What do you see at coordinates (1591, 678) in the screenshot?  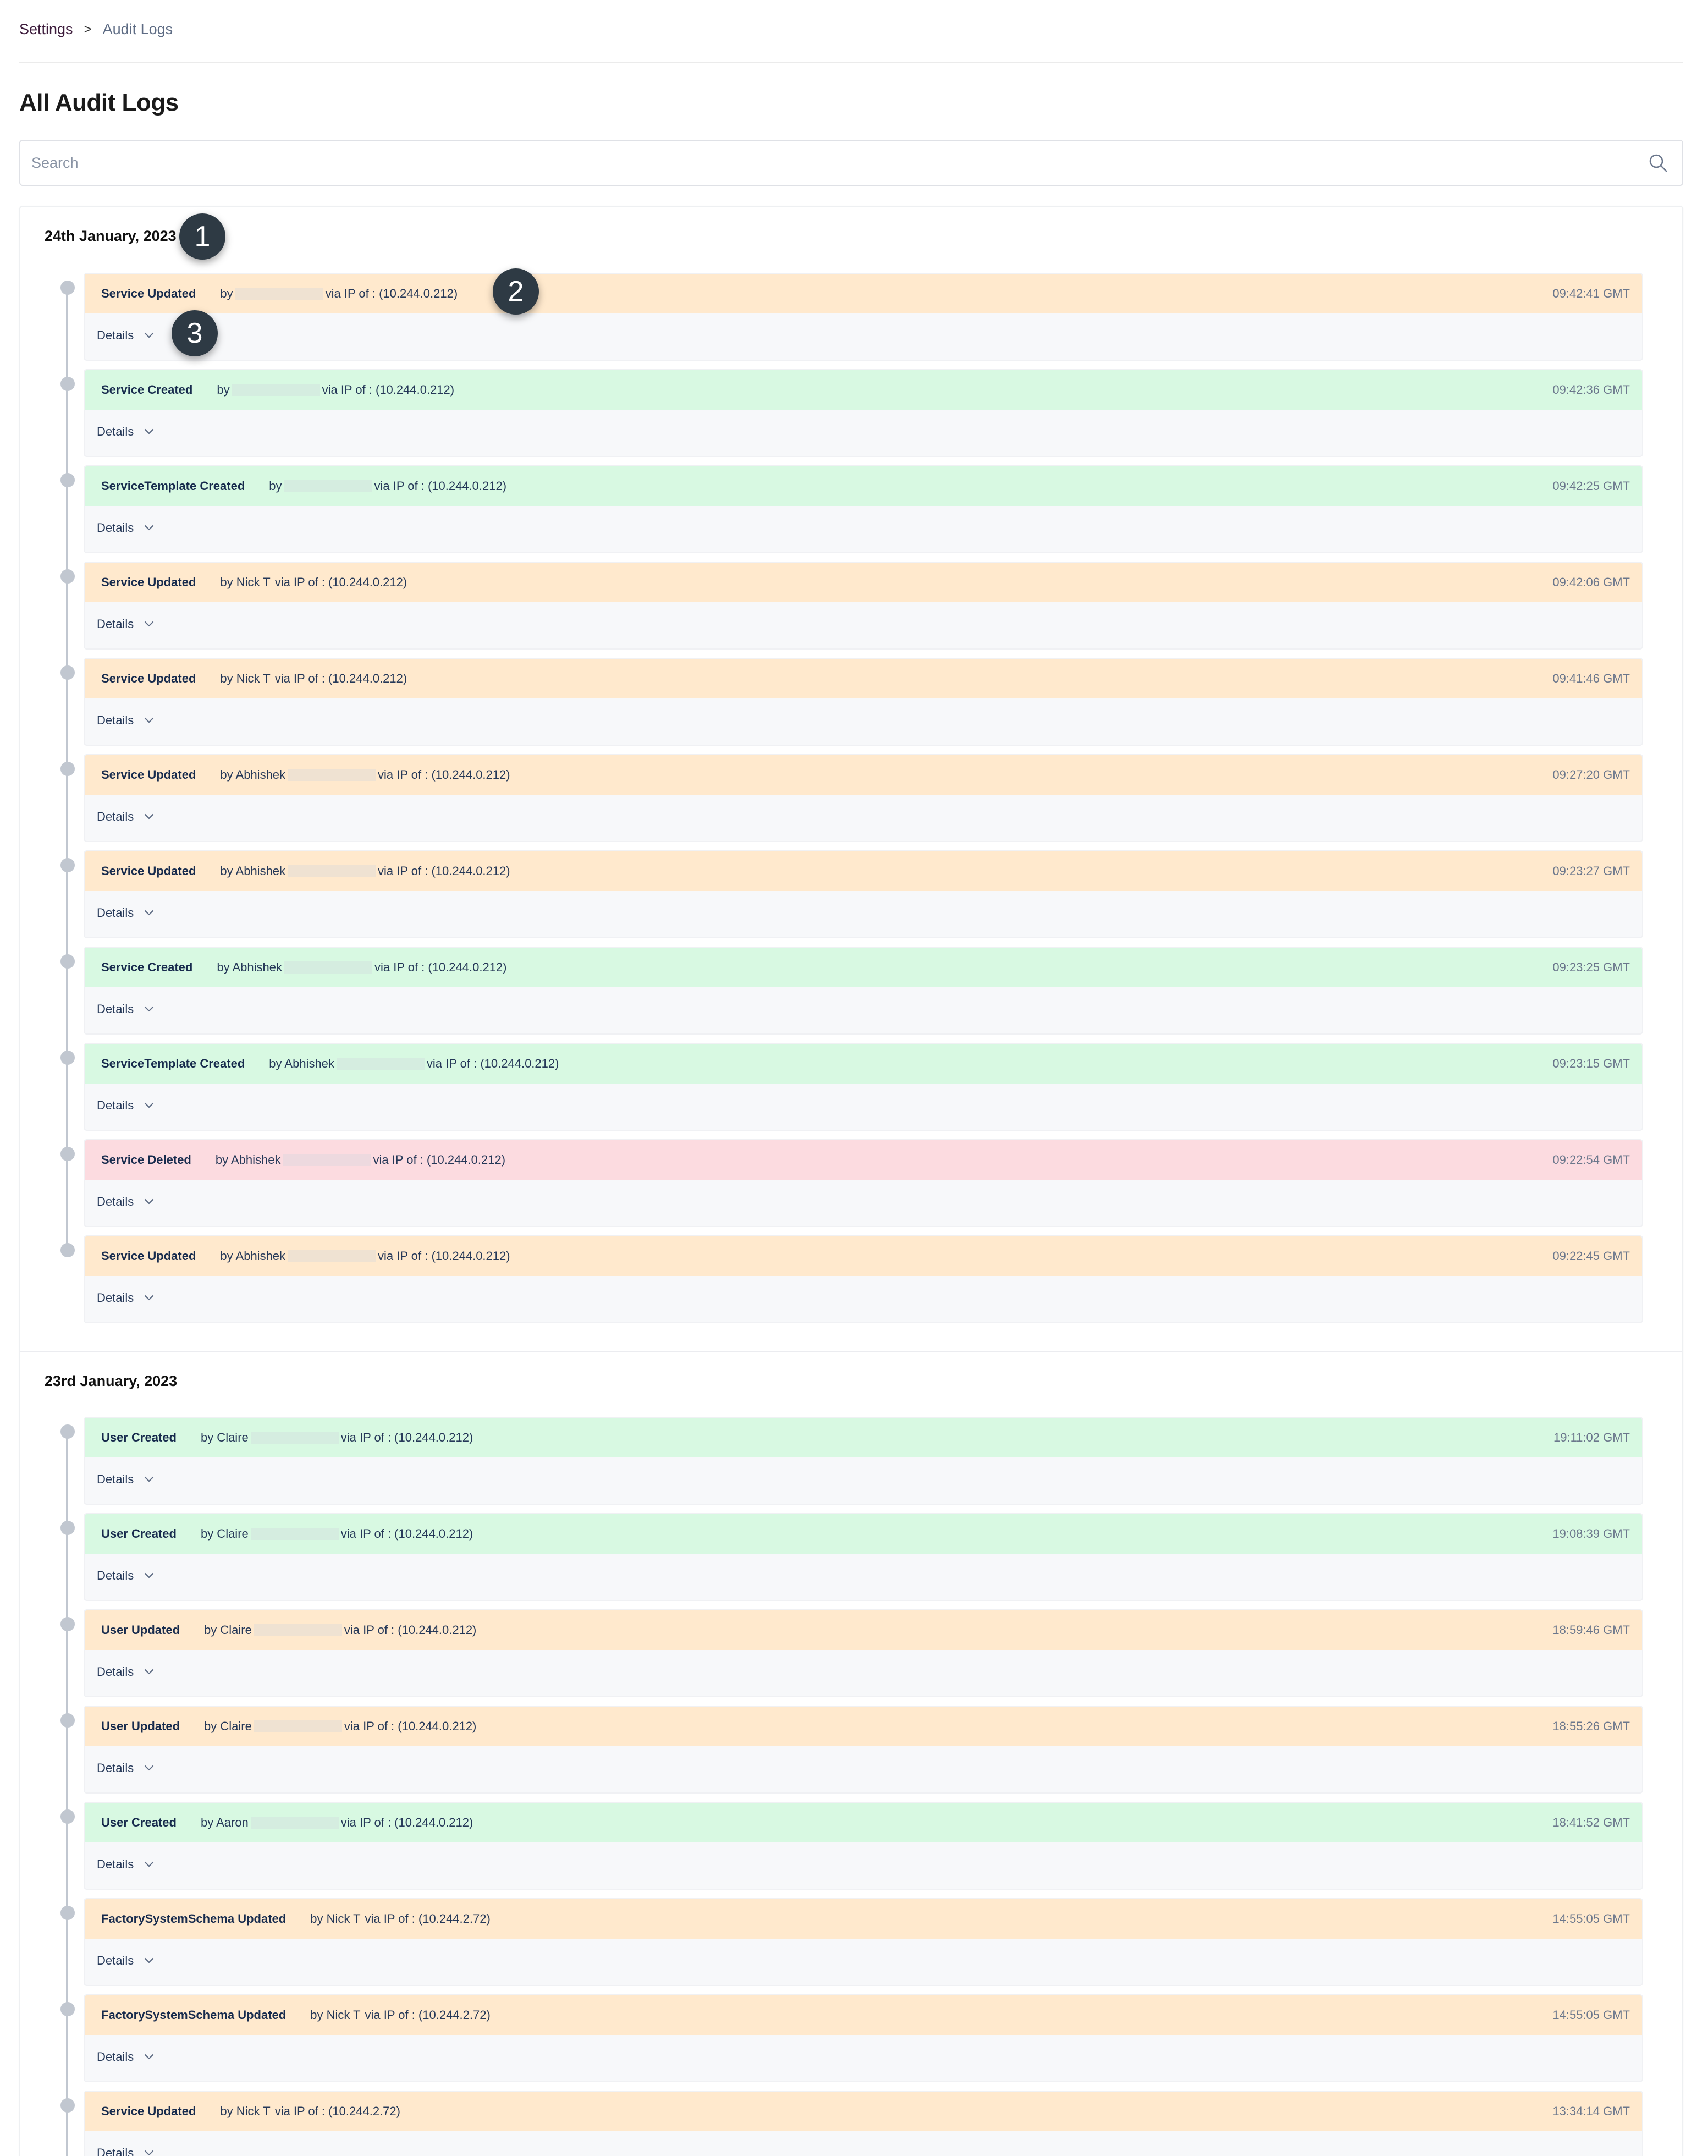 I see `event-time: 09:41:46 GMT` at bounding box center [1591, 678].